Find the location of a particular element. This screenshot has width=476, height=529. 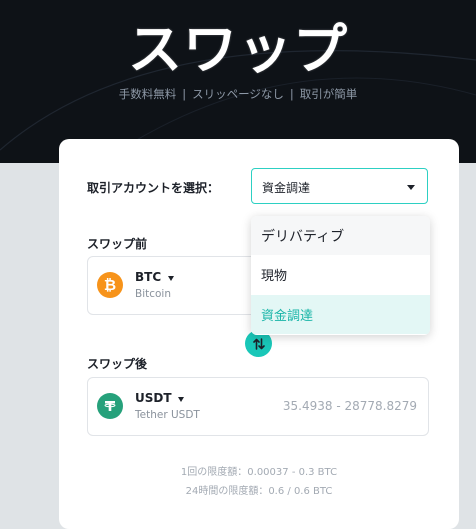

dropdown-option-derivatives: デリバティブ is located at coordinates (340, 235).